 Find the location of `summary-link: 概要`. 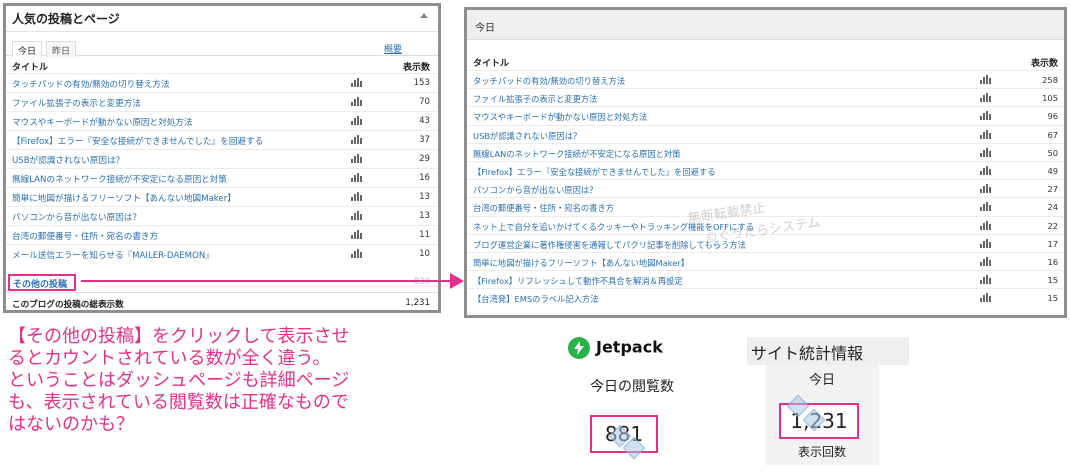

summary-link: 概要 is located at coordinates (393, 48).